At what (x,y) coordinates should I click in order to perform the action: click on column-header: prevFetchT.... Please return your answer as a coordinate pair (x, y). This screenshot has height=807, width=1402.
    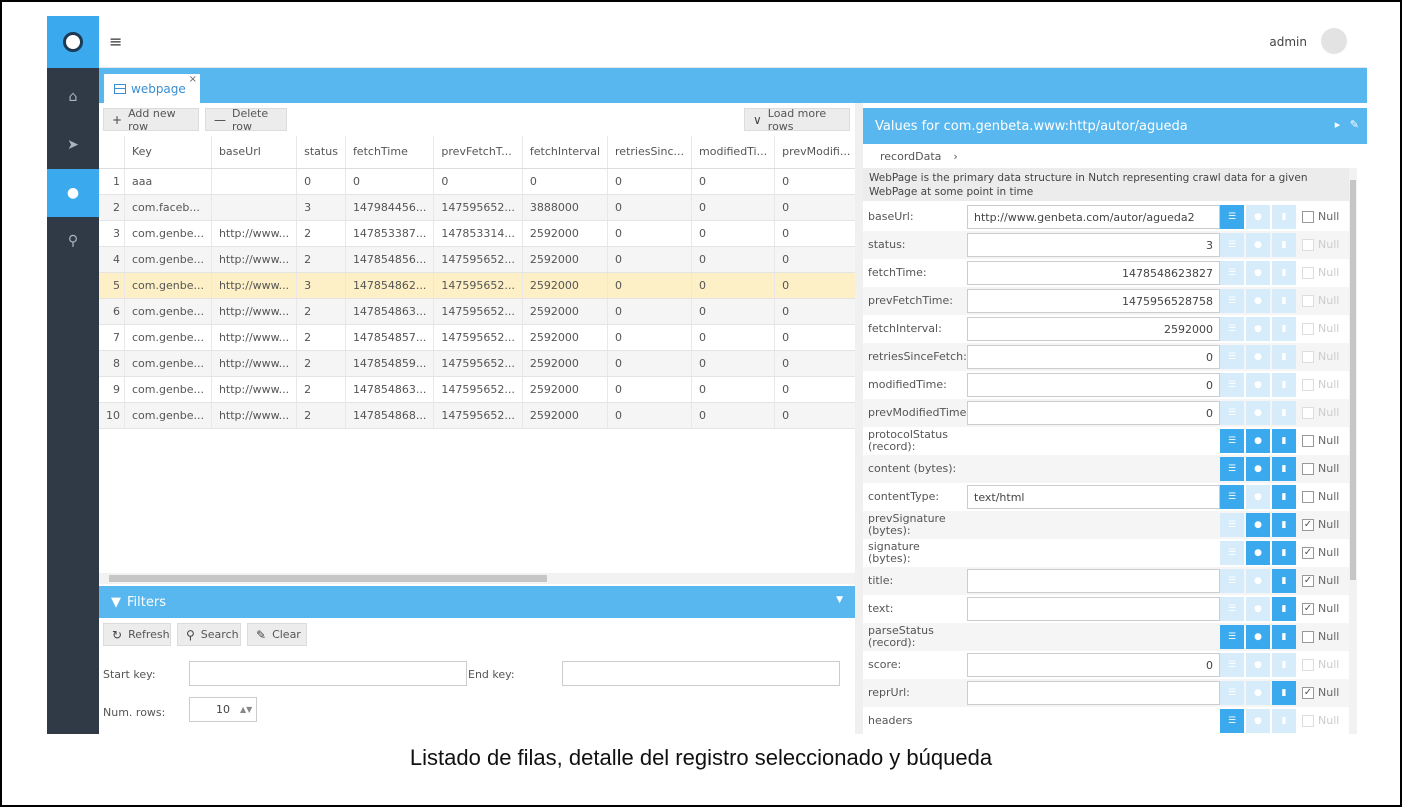
    Looking at the image, I should click on (478, 152).